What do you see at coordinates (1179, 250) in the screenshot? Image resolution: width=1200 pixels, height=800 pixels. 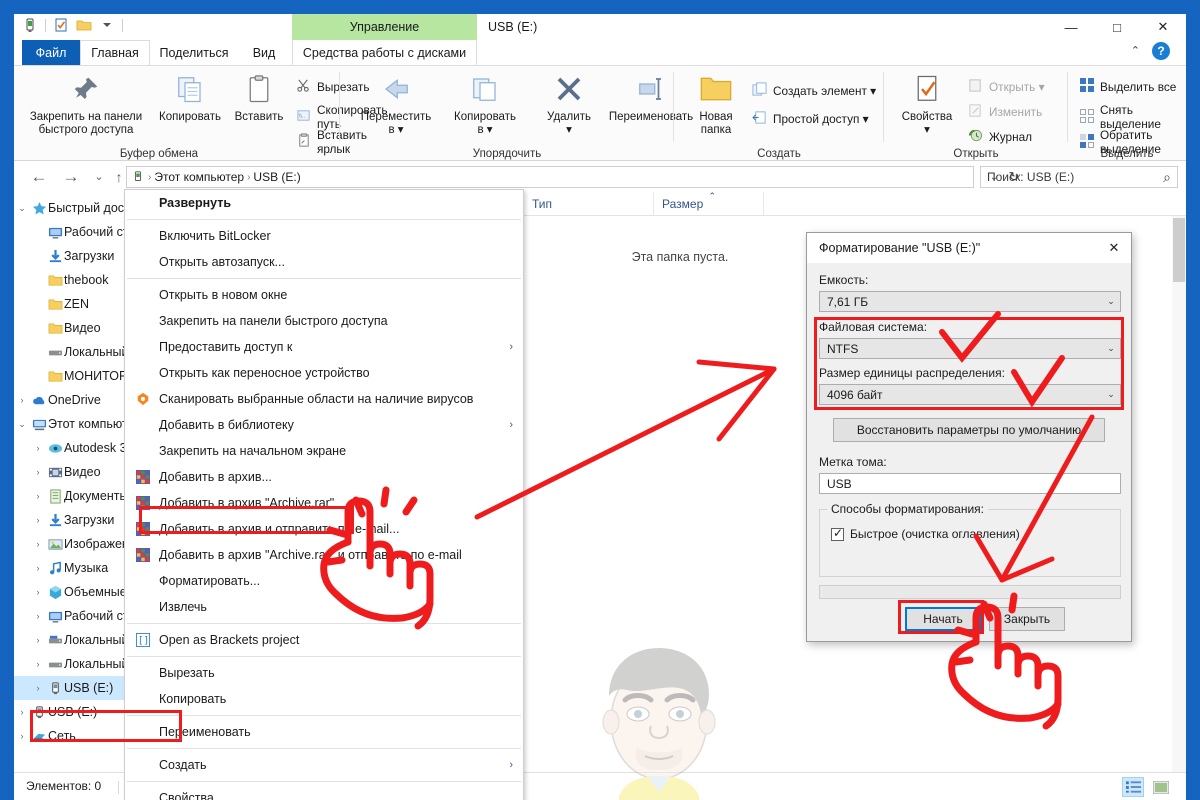 I see `file-list-scroll-thumb` at bounding box center [1179, 250].